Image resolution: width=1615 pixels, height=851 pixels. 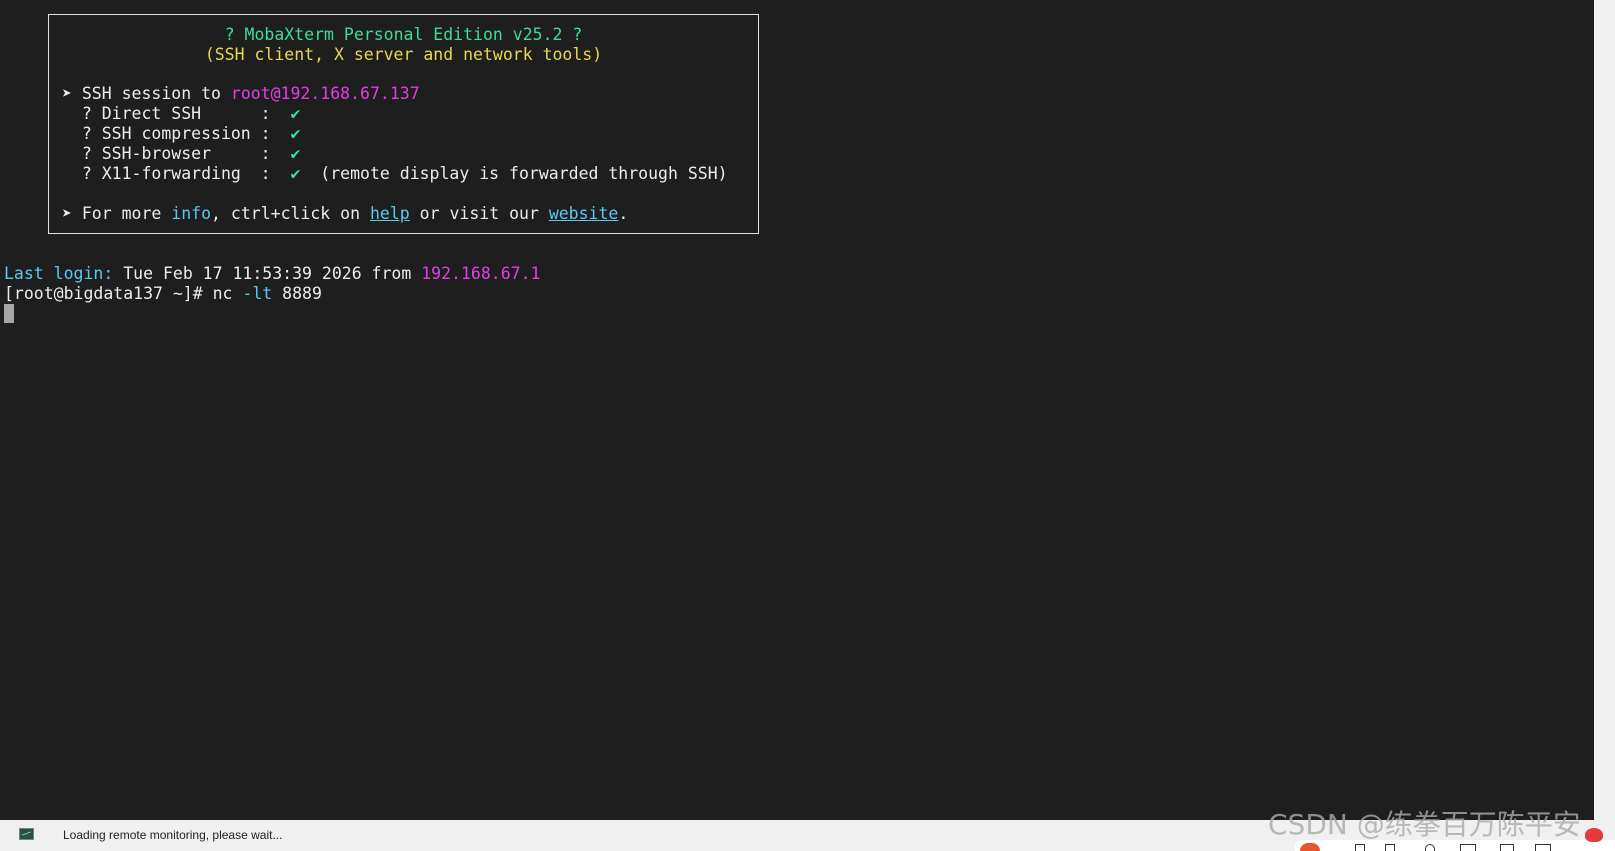 I want to click on monitor-icon, so click(x=26, y=834).